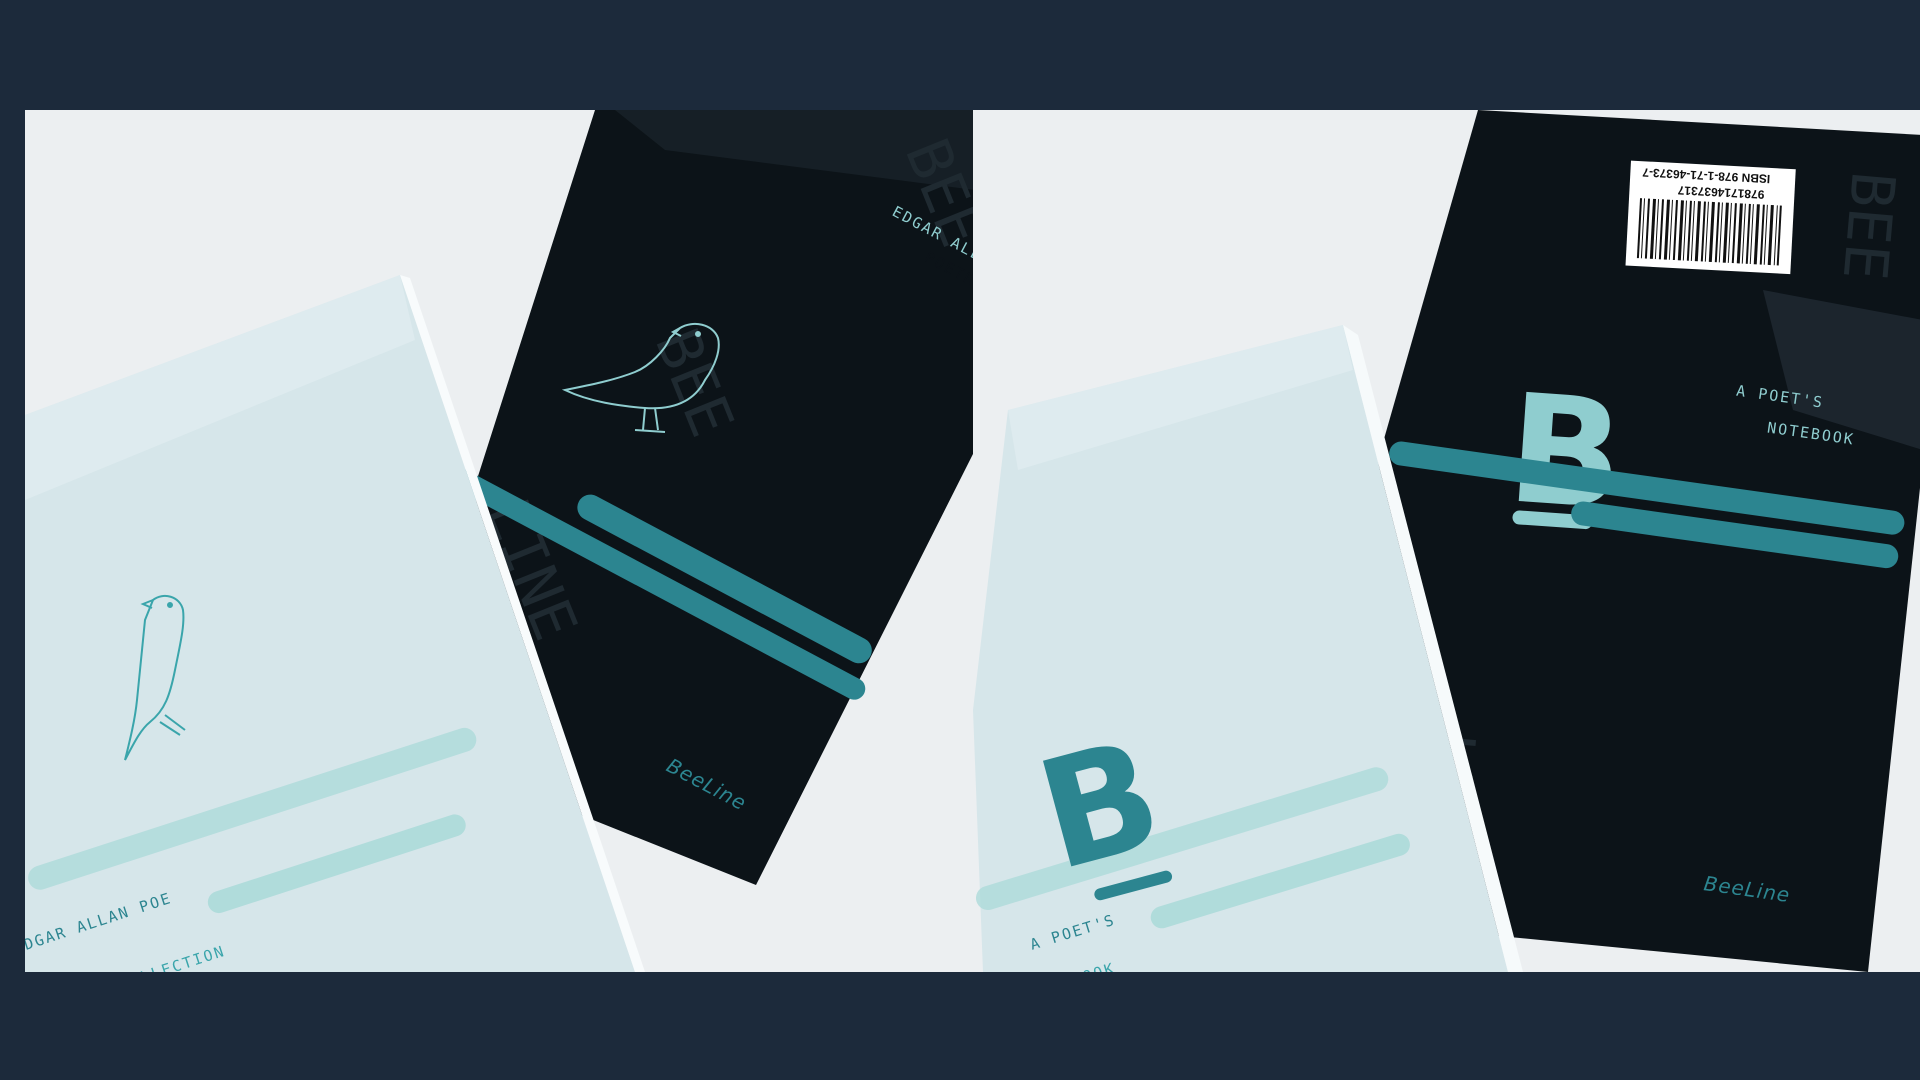 This screenshot has height=1080, width=1920. I want to click on barcode-sticker: 9781714637317 ISBN 978-1-71-46373-7, so click(1710, 217).